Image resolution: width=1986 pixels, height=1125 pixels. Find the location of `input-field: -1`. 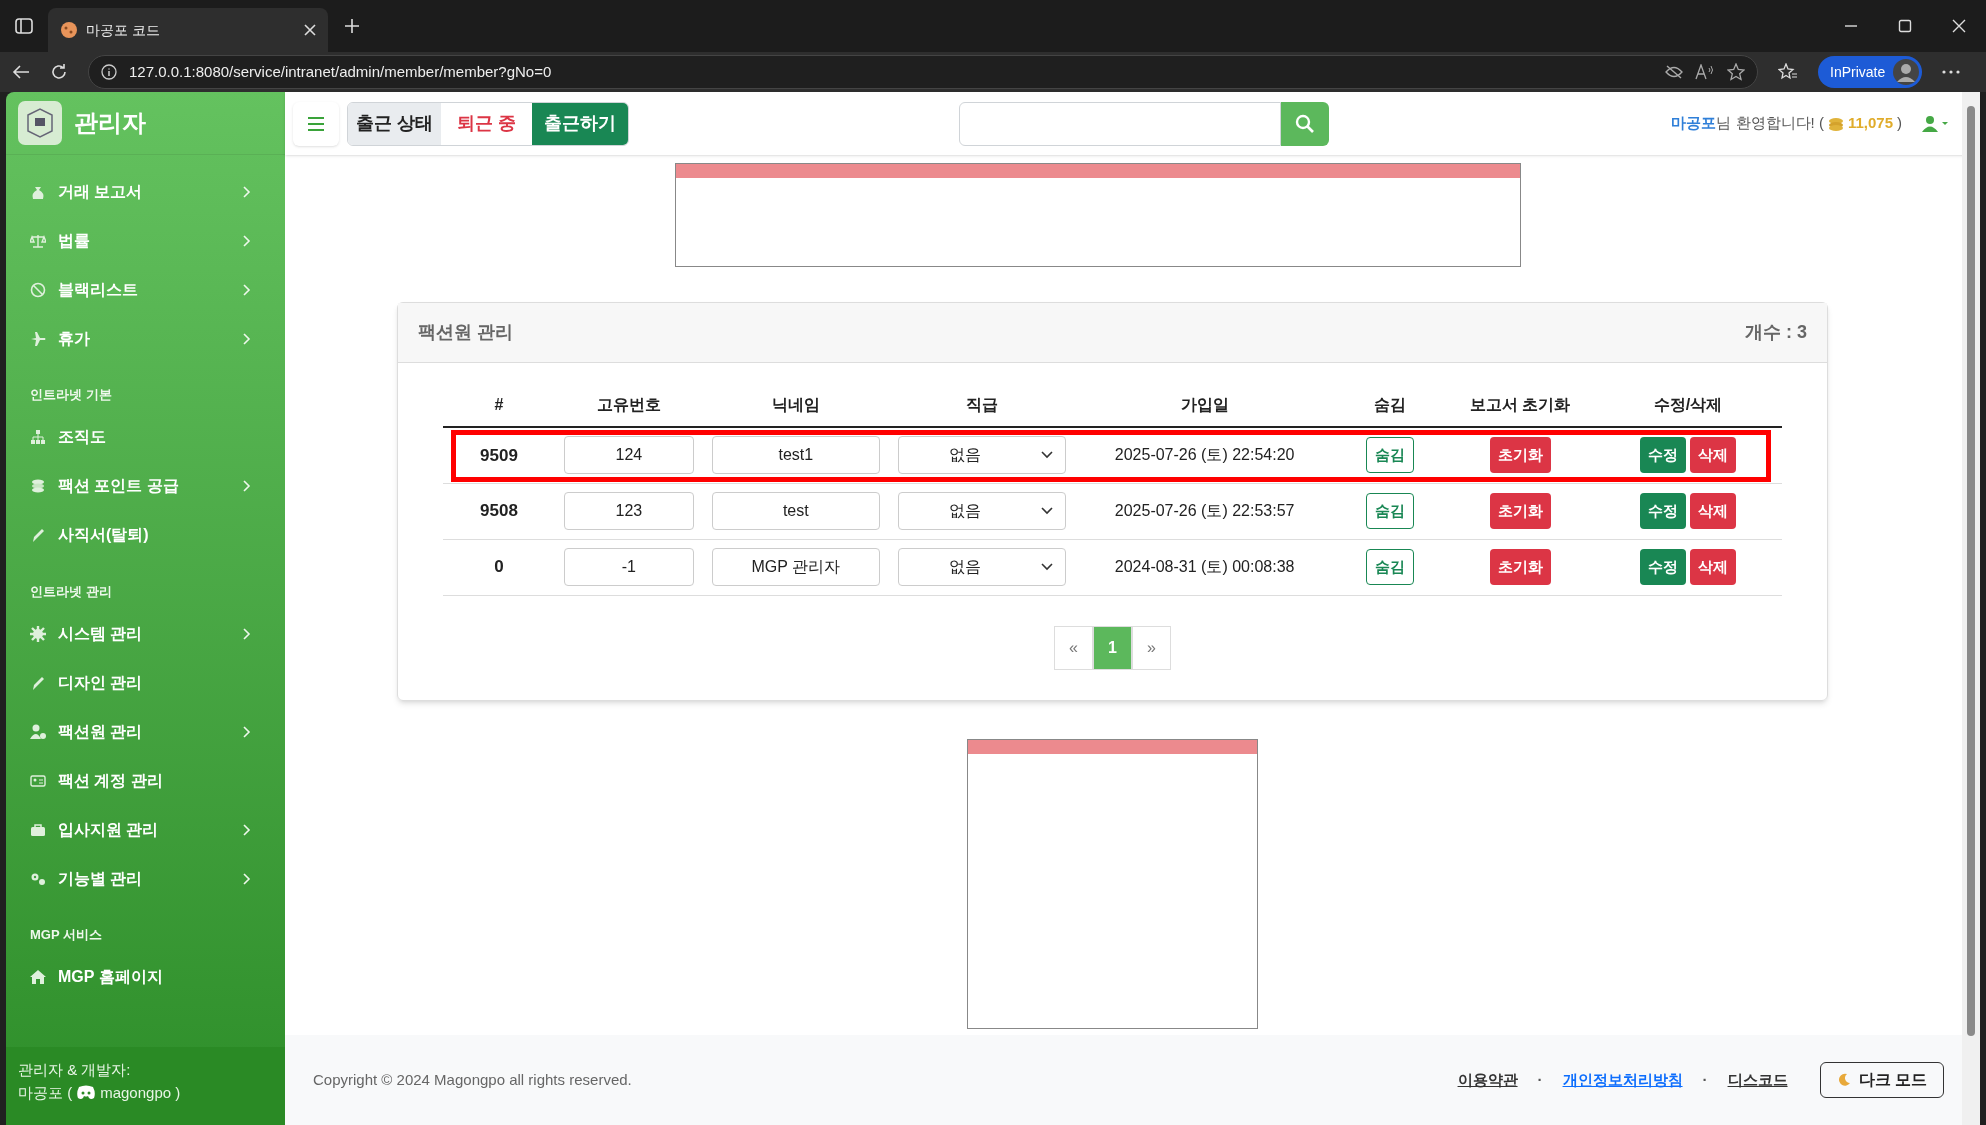

input-field: -1 is located at coordinates (628, 567).